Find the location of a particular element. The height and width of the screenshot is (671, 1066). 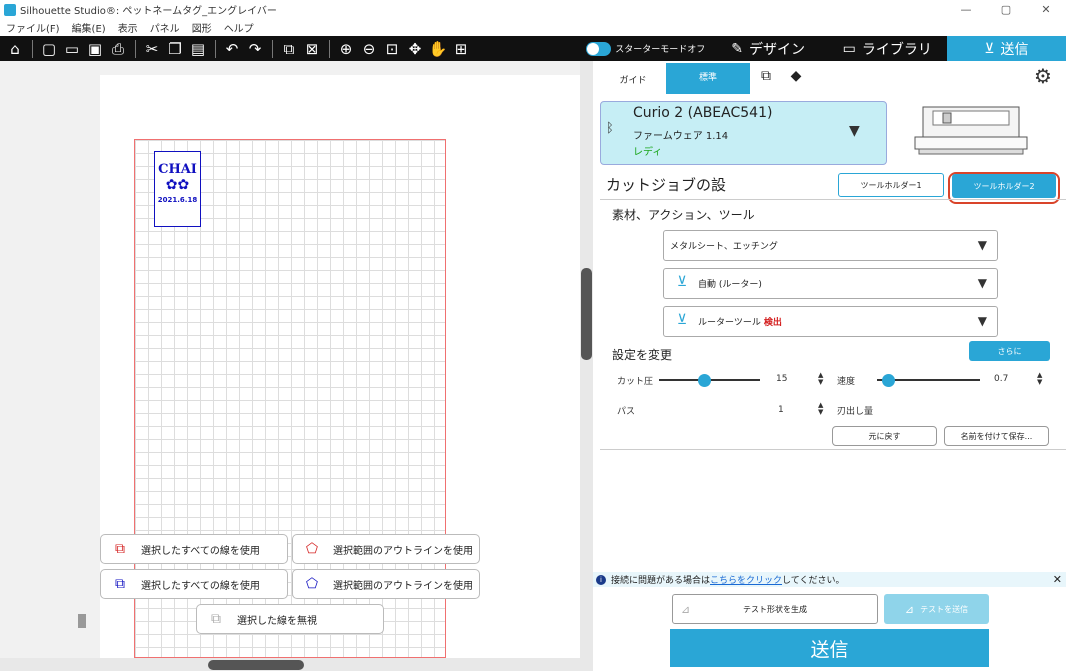

pressure-slider-knob is located at coordinates (704, 380).